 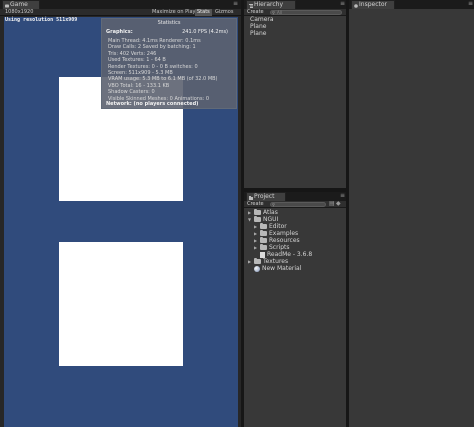 What do you see at coordinates (120, 12) in the screenshot?
I see `game-toolbar: 1080x1920 Maximize on Play Stats Gizmos` at bounding box center [120, 12].